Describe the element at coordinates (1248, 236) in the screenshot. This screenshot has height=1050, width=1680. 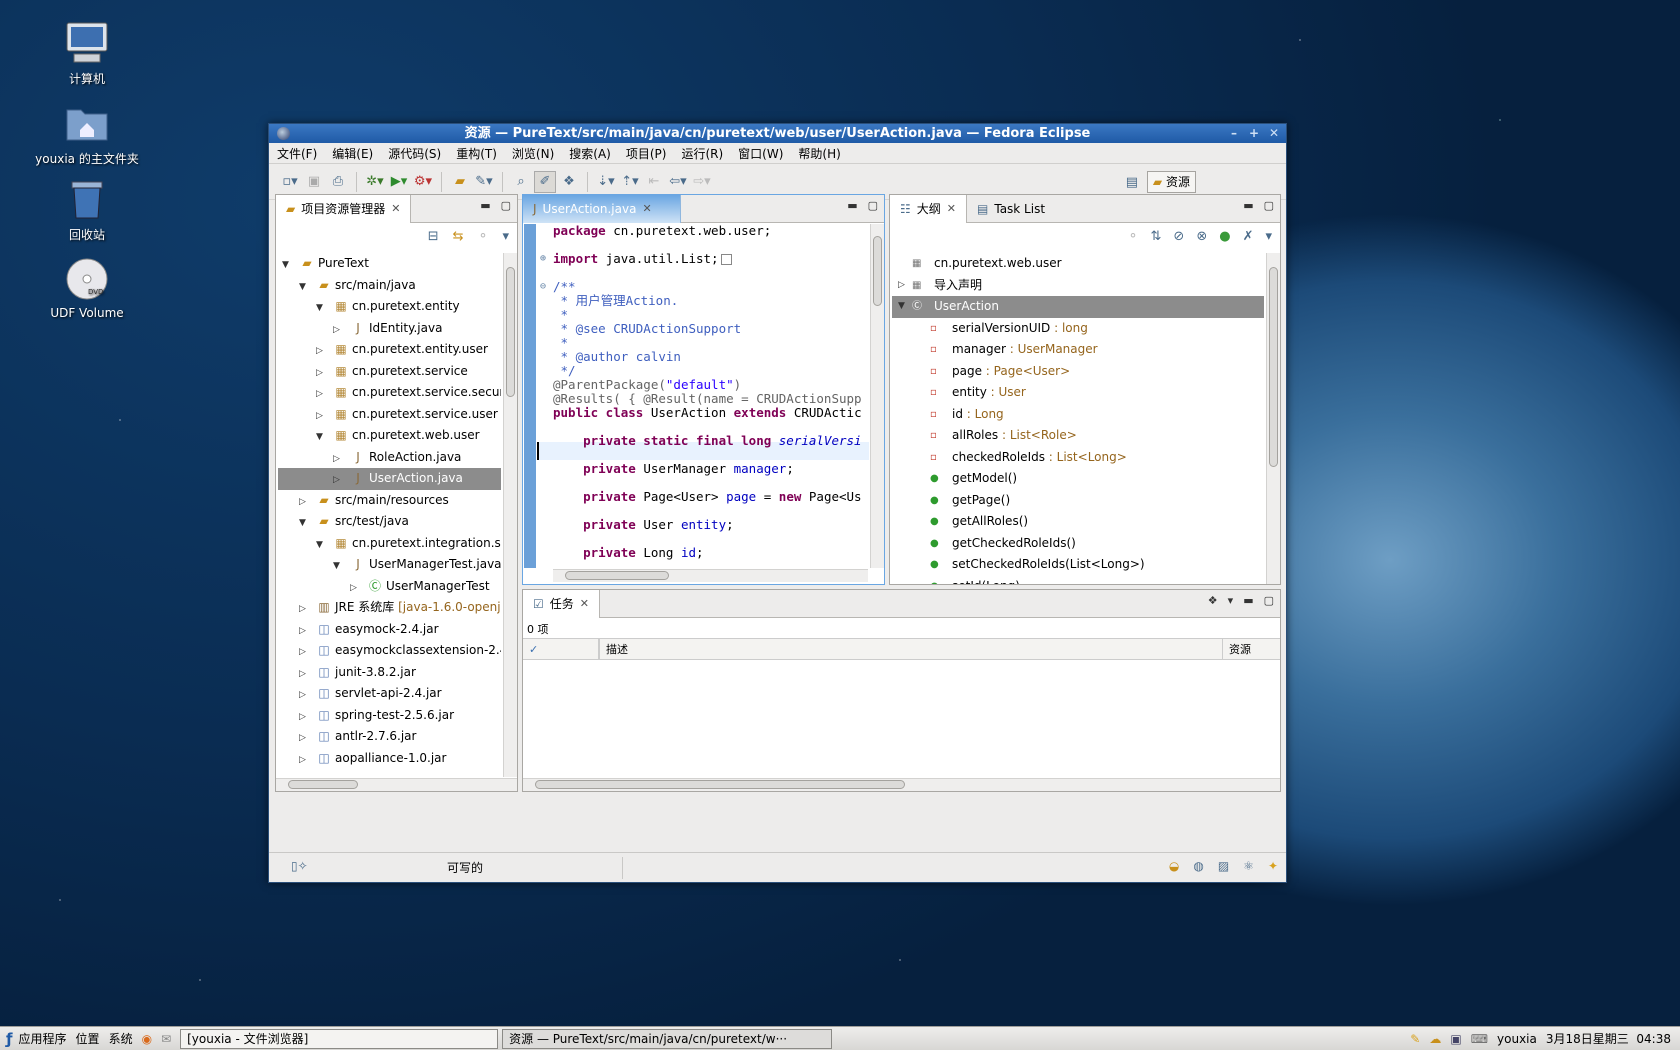
I see `hide-local-types-icon: ✗` at that location.